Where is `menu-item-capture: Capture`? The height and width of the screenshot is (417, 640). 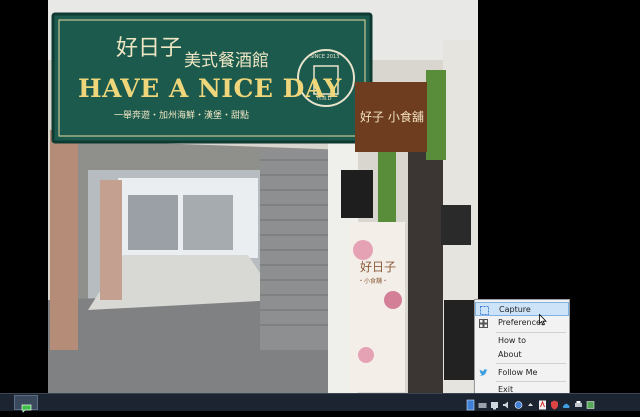 menu-item-capture: Capture is located at coordinates (522, 309).